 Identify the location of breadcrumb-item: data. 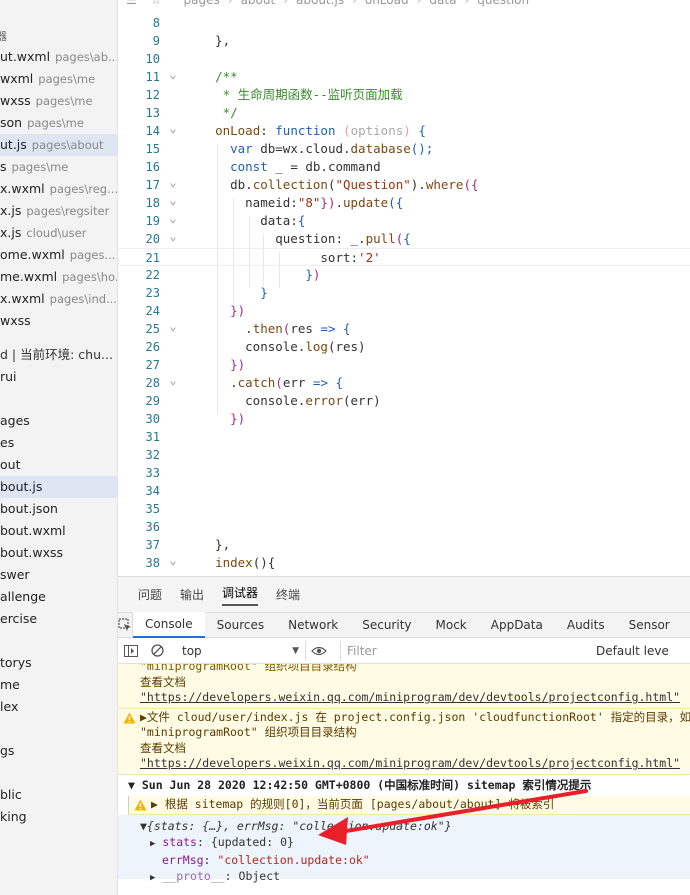
(442, 3).